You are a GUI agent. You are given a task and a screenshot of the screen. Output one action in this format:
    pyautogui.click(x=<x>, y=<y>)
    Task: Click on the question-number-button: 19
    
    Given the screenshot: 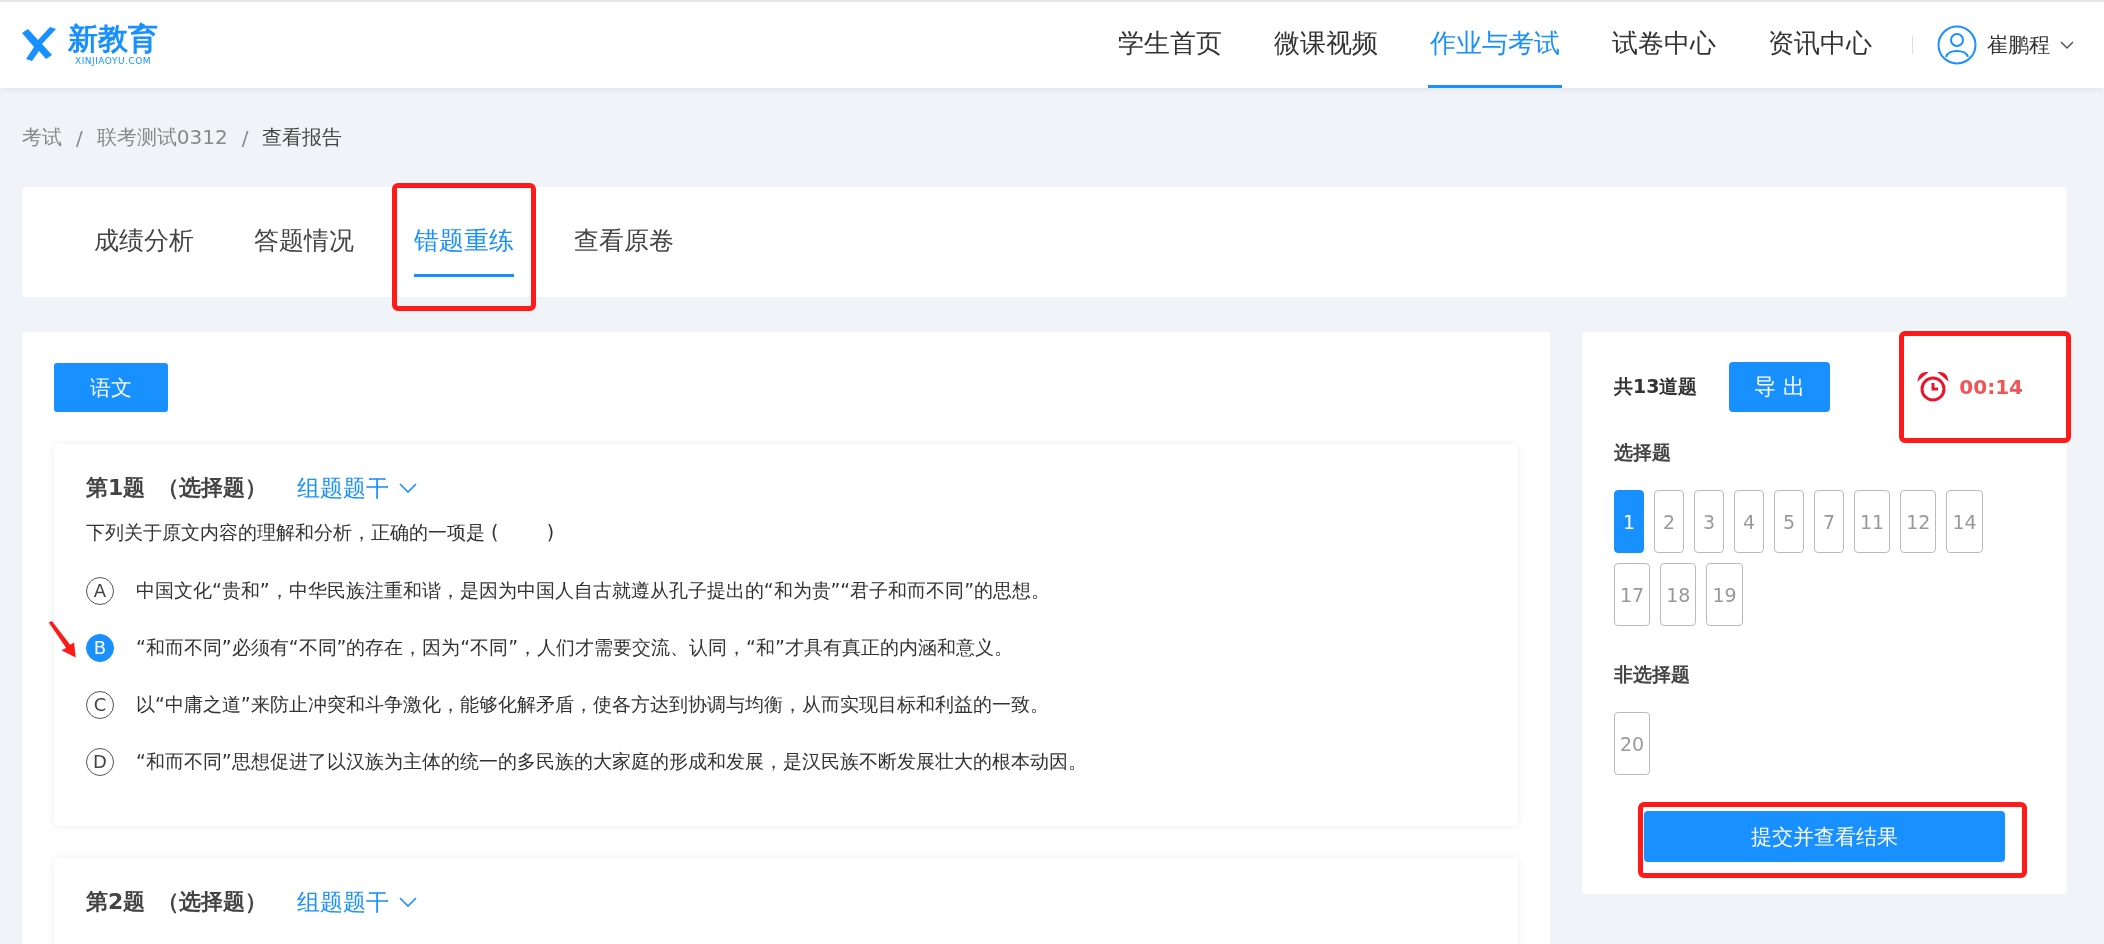 What is the action you would take?
    pyautogui.click(x=1724, y=594)
    